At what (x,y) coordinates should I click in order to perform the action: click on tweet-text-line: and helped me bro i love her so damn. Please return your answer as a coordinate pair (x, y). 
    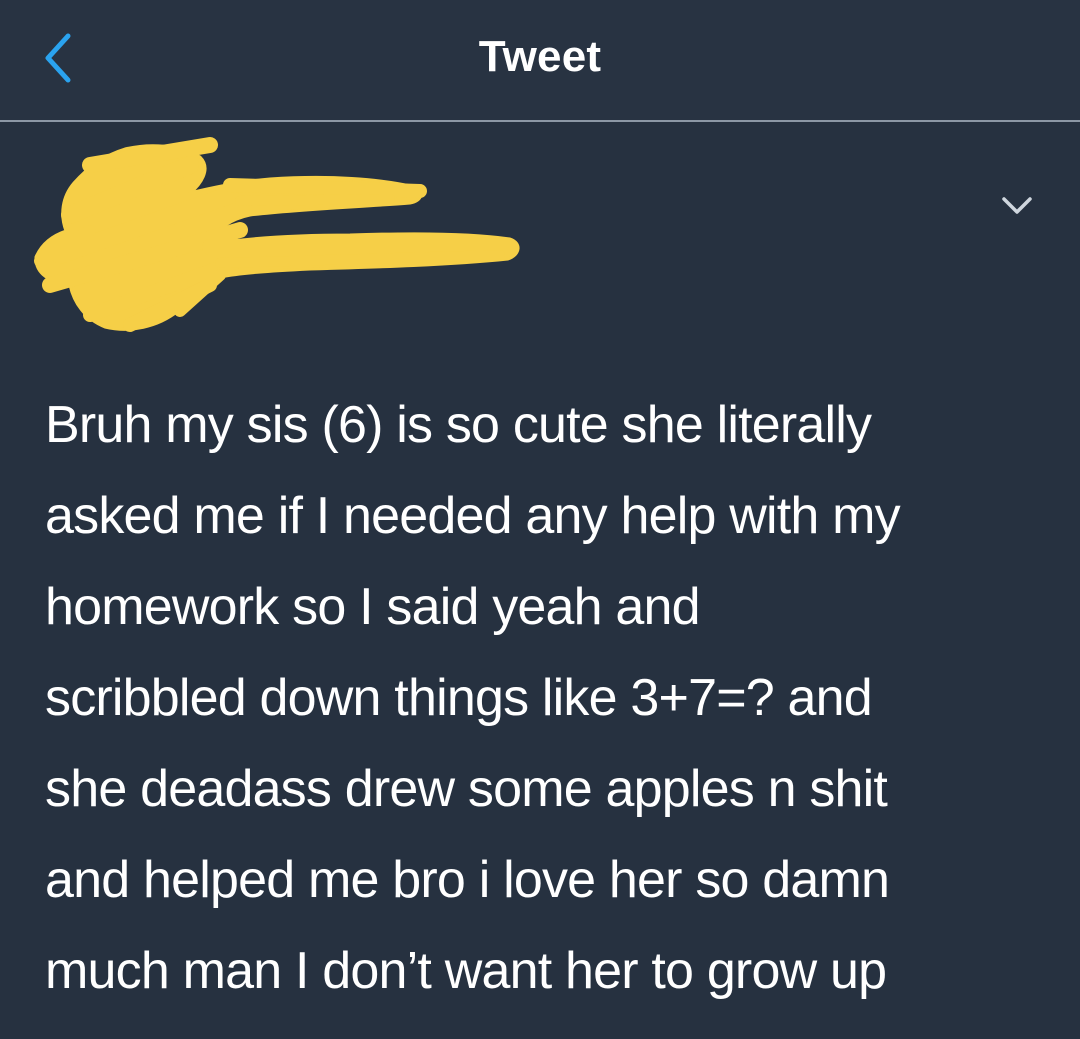
    Looking at the image, I should click on (467, 880).